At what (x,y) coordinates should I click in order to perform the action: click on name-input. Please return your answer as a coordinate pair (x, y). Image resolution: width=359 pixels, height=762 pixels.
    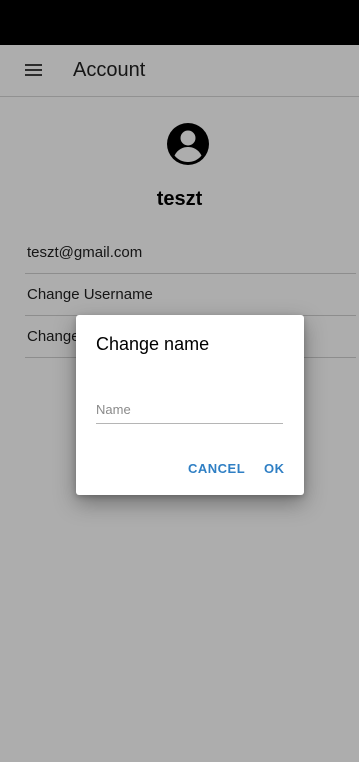
    Looking at the image, I should click on (189, 409).